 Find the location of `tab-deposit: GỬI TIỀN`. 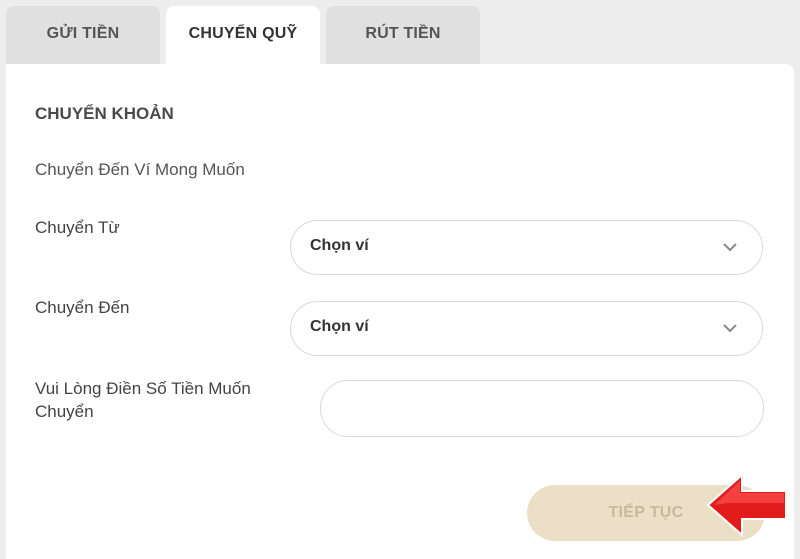

tab-deposit: GỬI TIỀN is located at coordinates (83, 36).